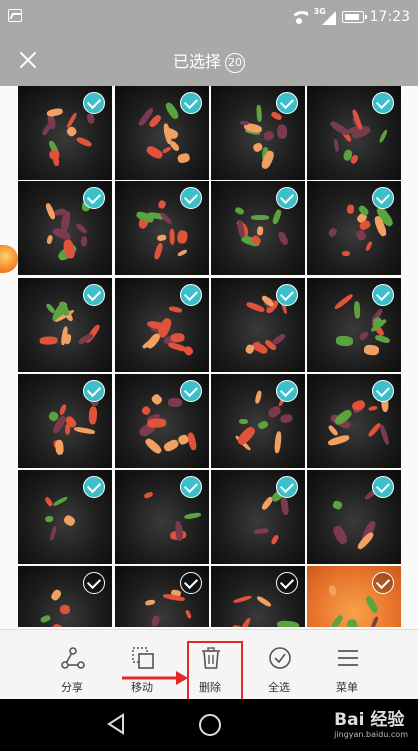 Image resolution: width=418 pixels, height=751 pixels. I want to click on gallery-icon, so click(15, 15).